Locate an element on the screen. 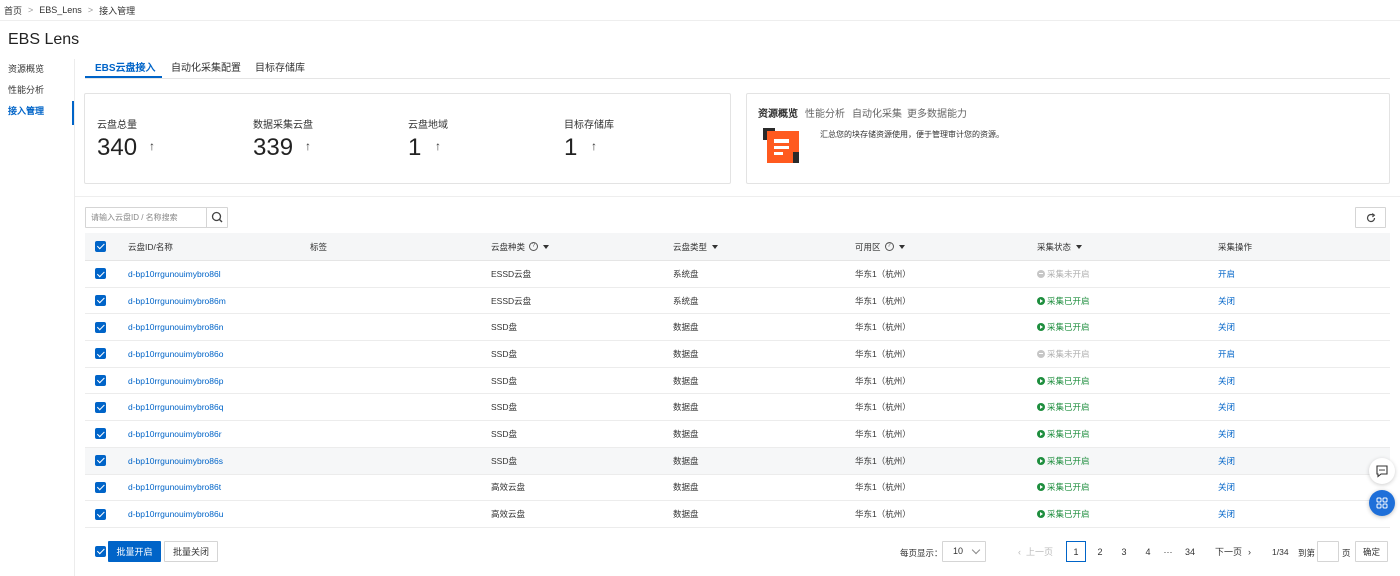  column-header-status: 采集状态 is located at coordinates (1060, 246).